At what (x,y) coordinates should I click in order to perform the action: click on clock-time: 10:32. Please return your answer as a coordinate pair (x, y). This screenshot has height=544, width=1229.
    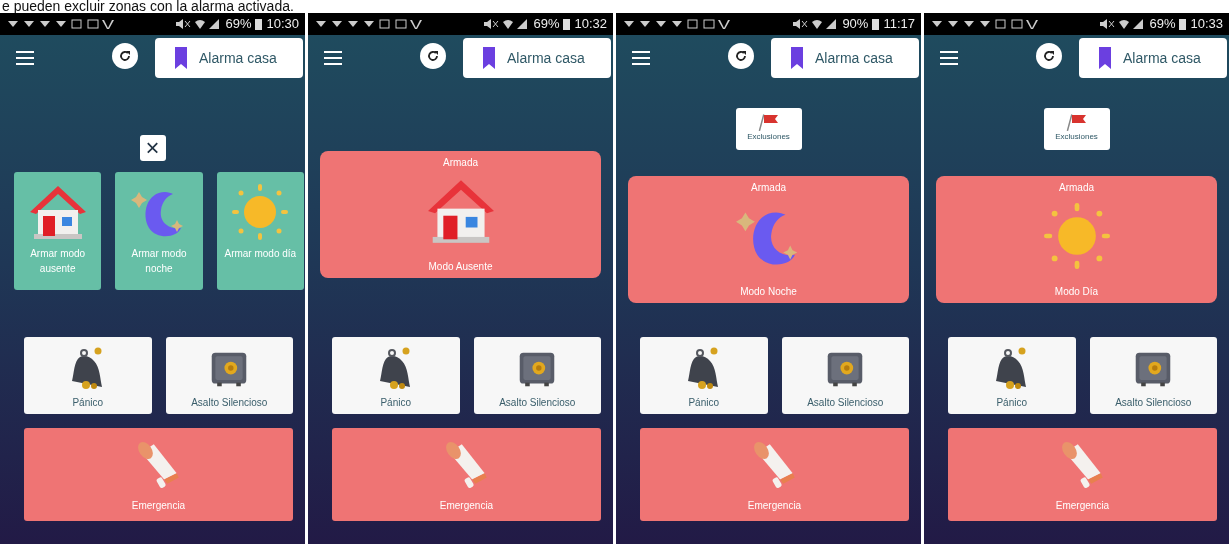
    Looking at the image, I should click on (590, 24).